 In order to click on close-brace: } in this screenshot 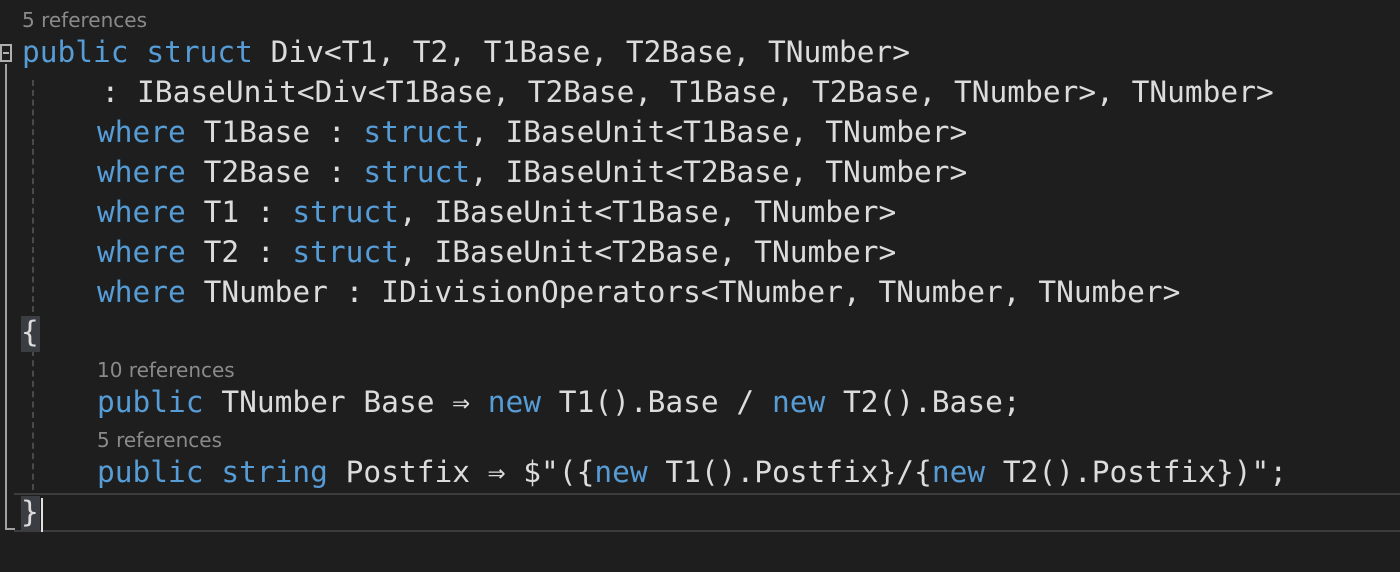, I will do `click(30, 512)`.